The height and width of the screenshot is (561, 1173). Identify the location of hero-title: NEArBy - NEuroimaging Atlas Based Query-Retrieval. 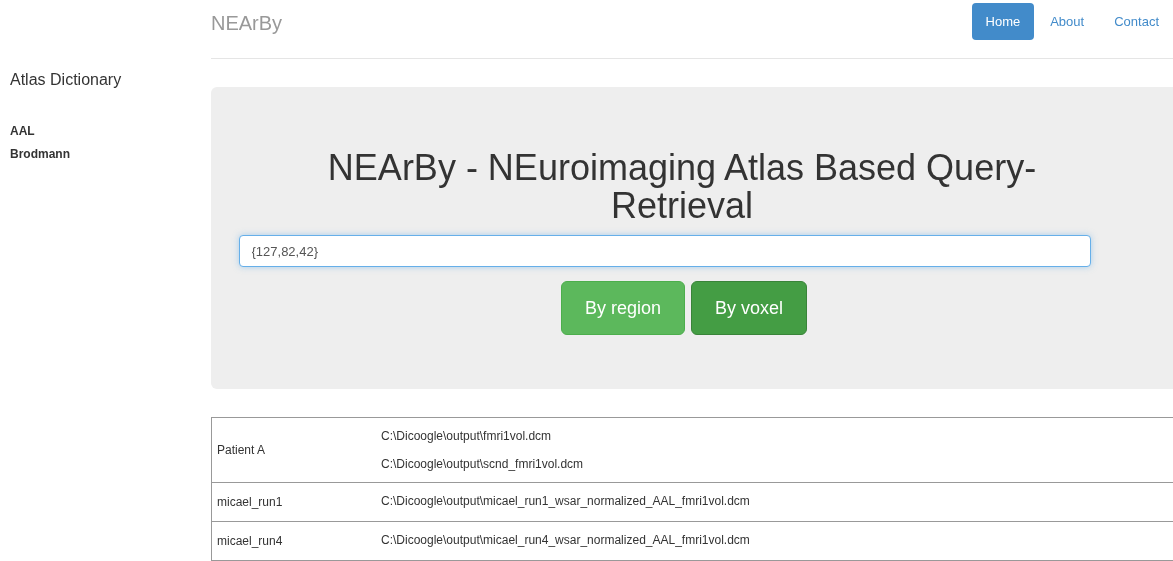
(682, 187).